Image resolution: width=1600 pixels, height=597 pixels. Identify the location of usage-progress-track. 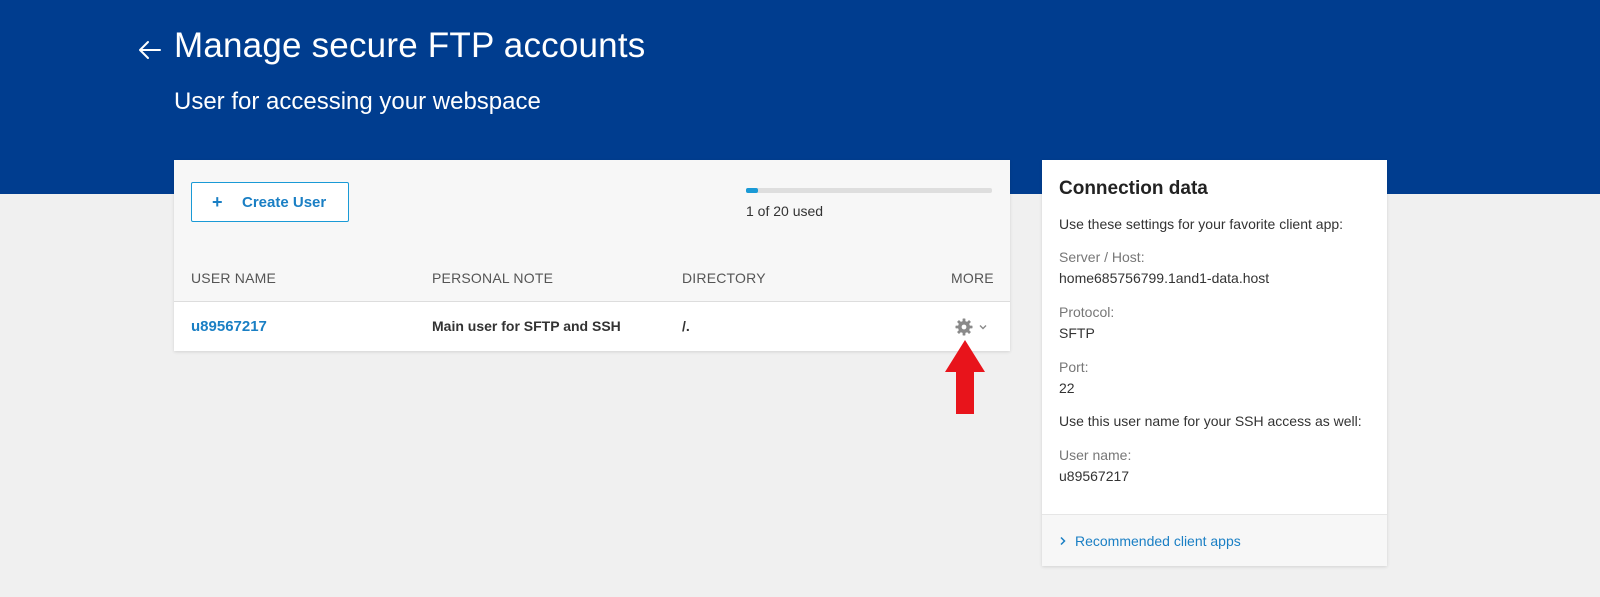
(869, 190).